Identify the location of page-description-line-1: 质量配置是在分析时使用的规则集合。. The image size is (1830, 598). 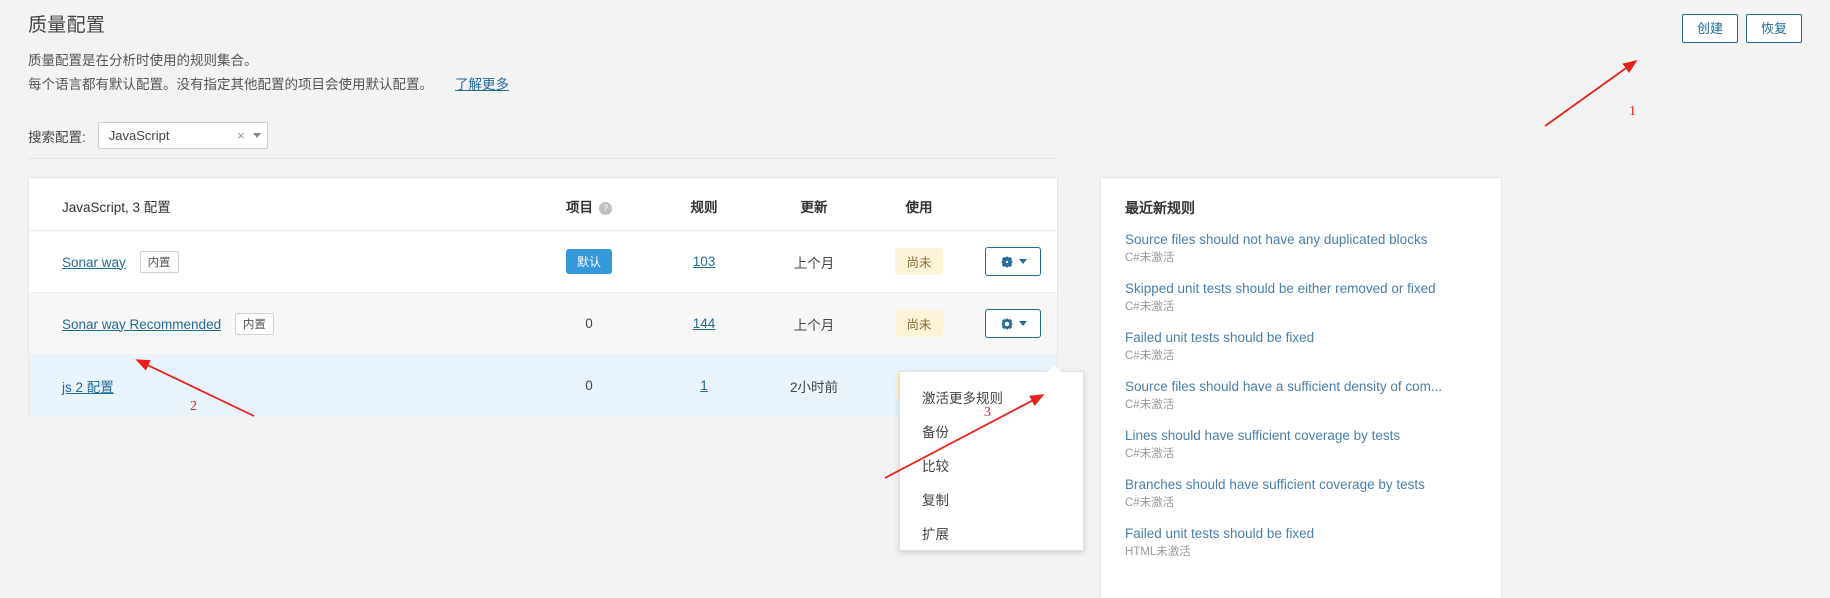
(143, 60).